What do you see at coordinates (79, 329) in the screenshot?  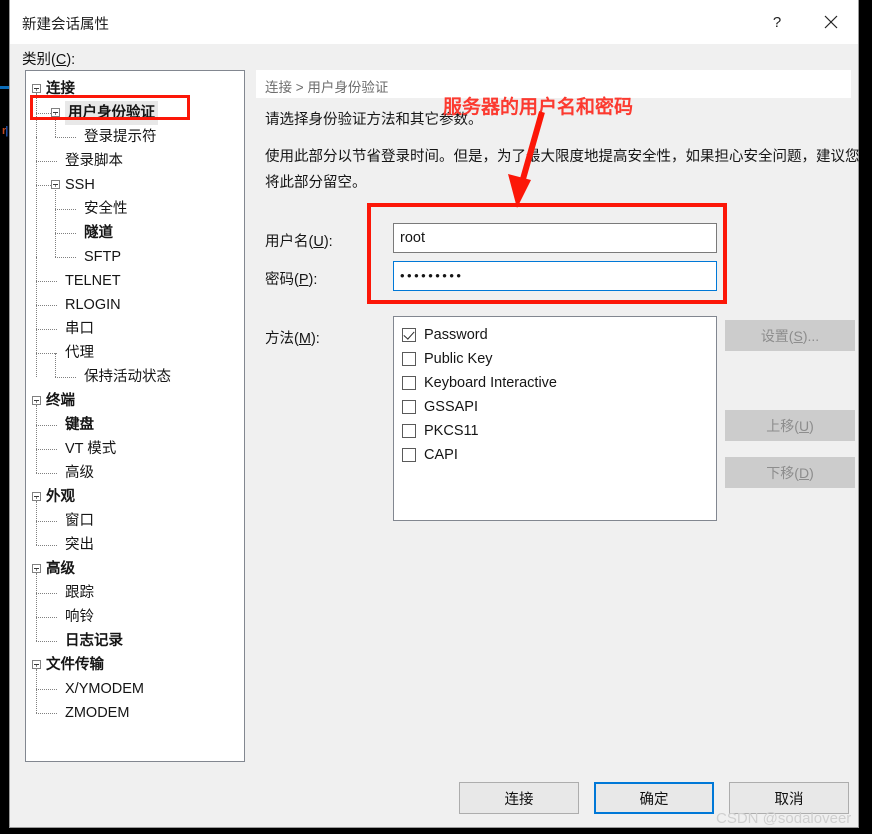 I see `tree-item-label: 串口` at bounding box center [79, 329].